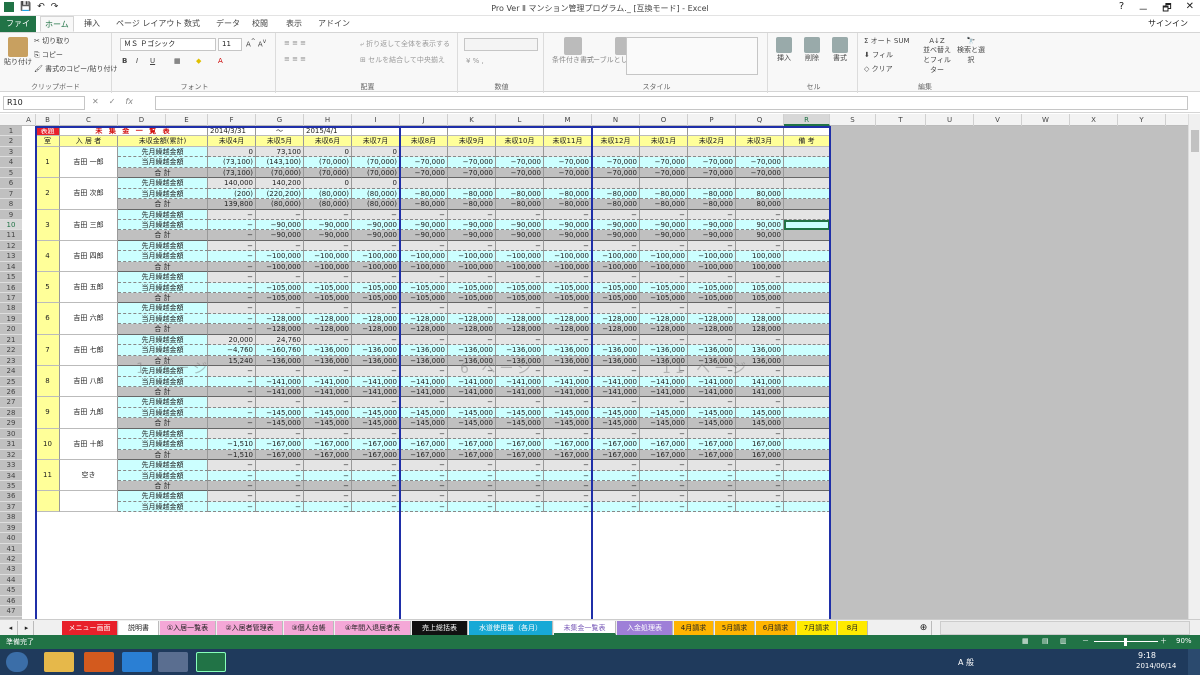 The width and height of the screenshot is (1200, 675). I want to click on add-sheet-icon: ⊕, so click(924, 628).